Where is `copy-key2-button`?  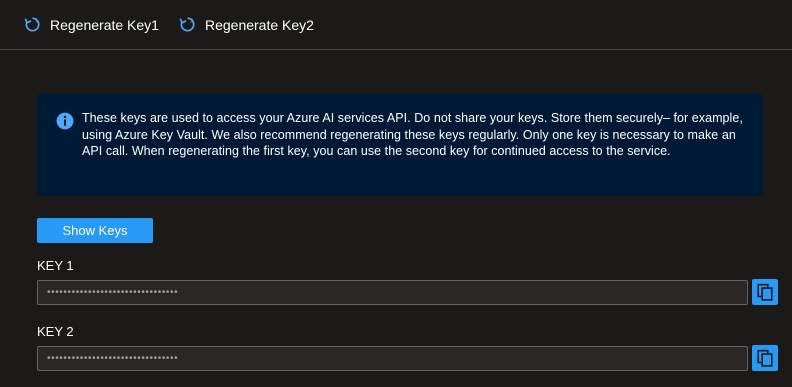 copy-key2-button is located at coordinates (765, 358).